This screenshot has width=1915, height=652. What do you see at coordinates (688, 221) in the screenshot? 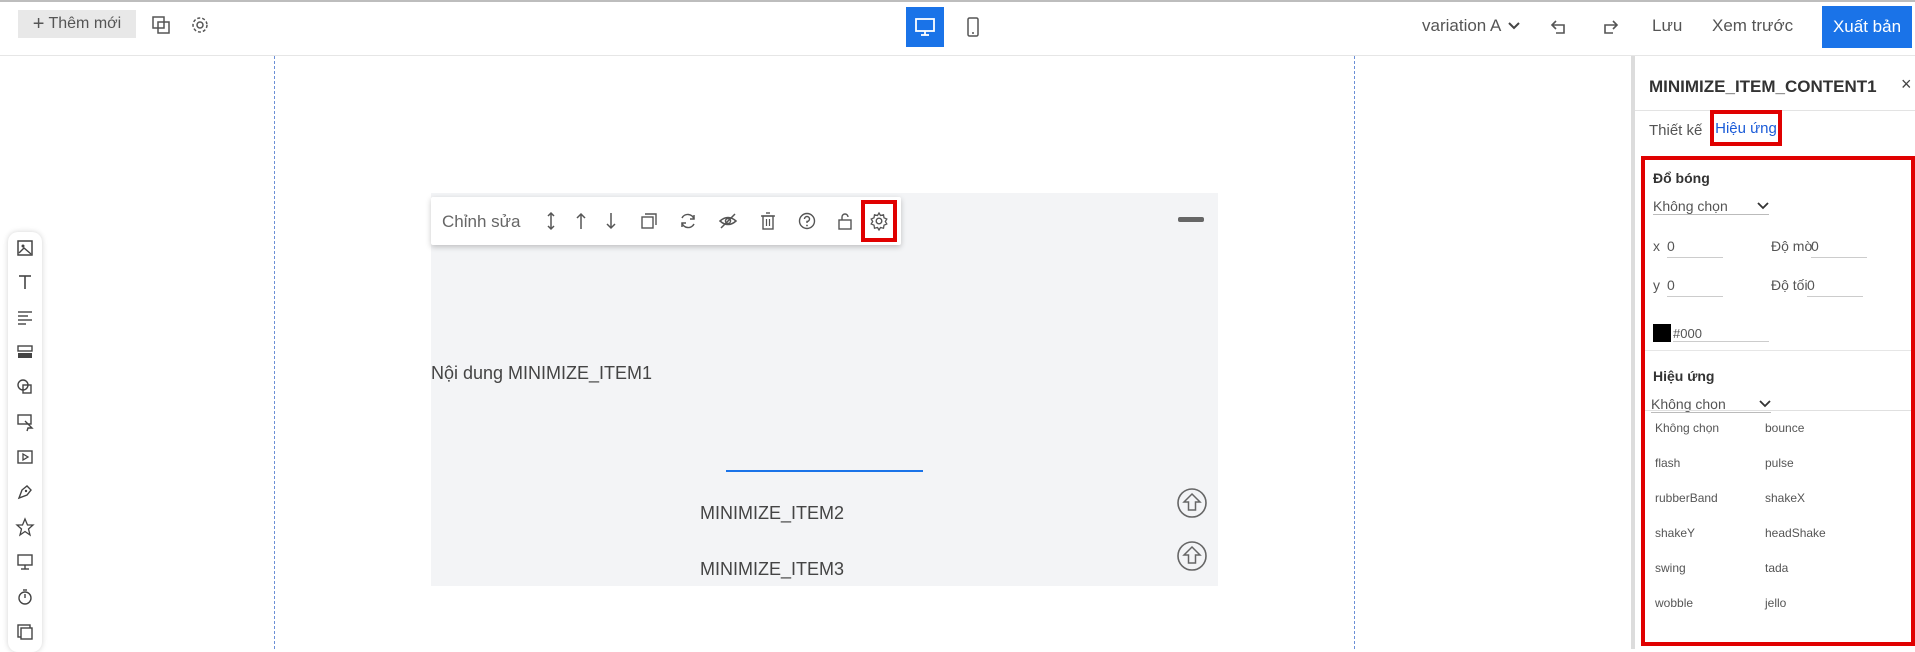
I see `refresh-icon` at bounding box center [688, 221].